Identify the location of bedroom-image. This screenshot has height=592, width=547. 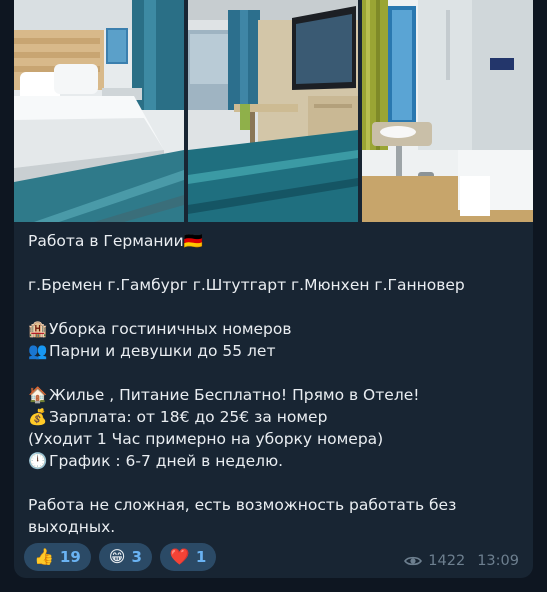
(99, 111).